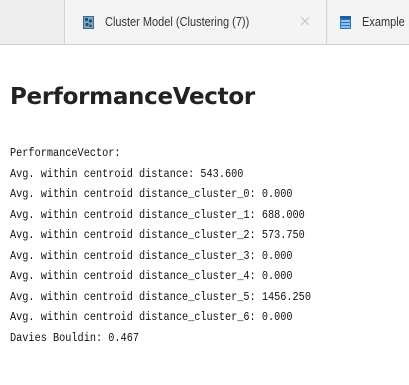  Describe the element at coordinates (32, 22) in the screenshot. I see `tab-bar-spacer` at that location.